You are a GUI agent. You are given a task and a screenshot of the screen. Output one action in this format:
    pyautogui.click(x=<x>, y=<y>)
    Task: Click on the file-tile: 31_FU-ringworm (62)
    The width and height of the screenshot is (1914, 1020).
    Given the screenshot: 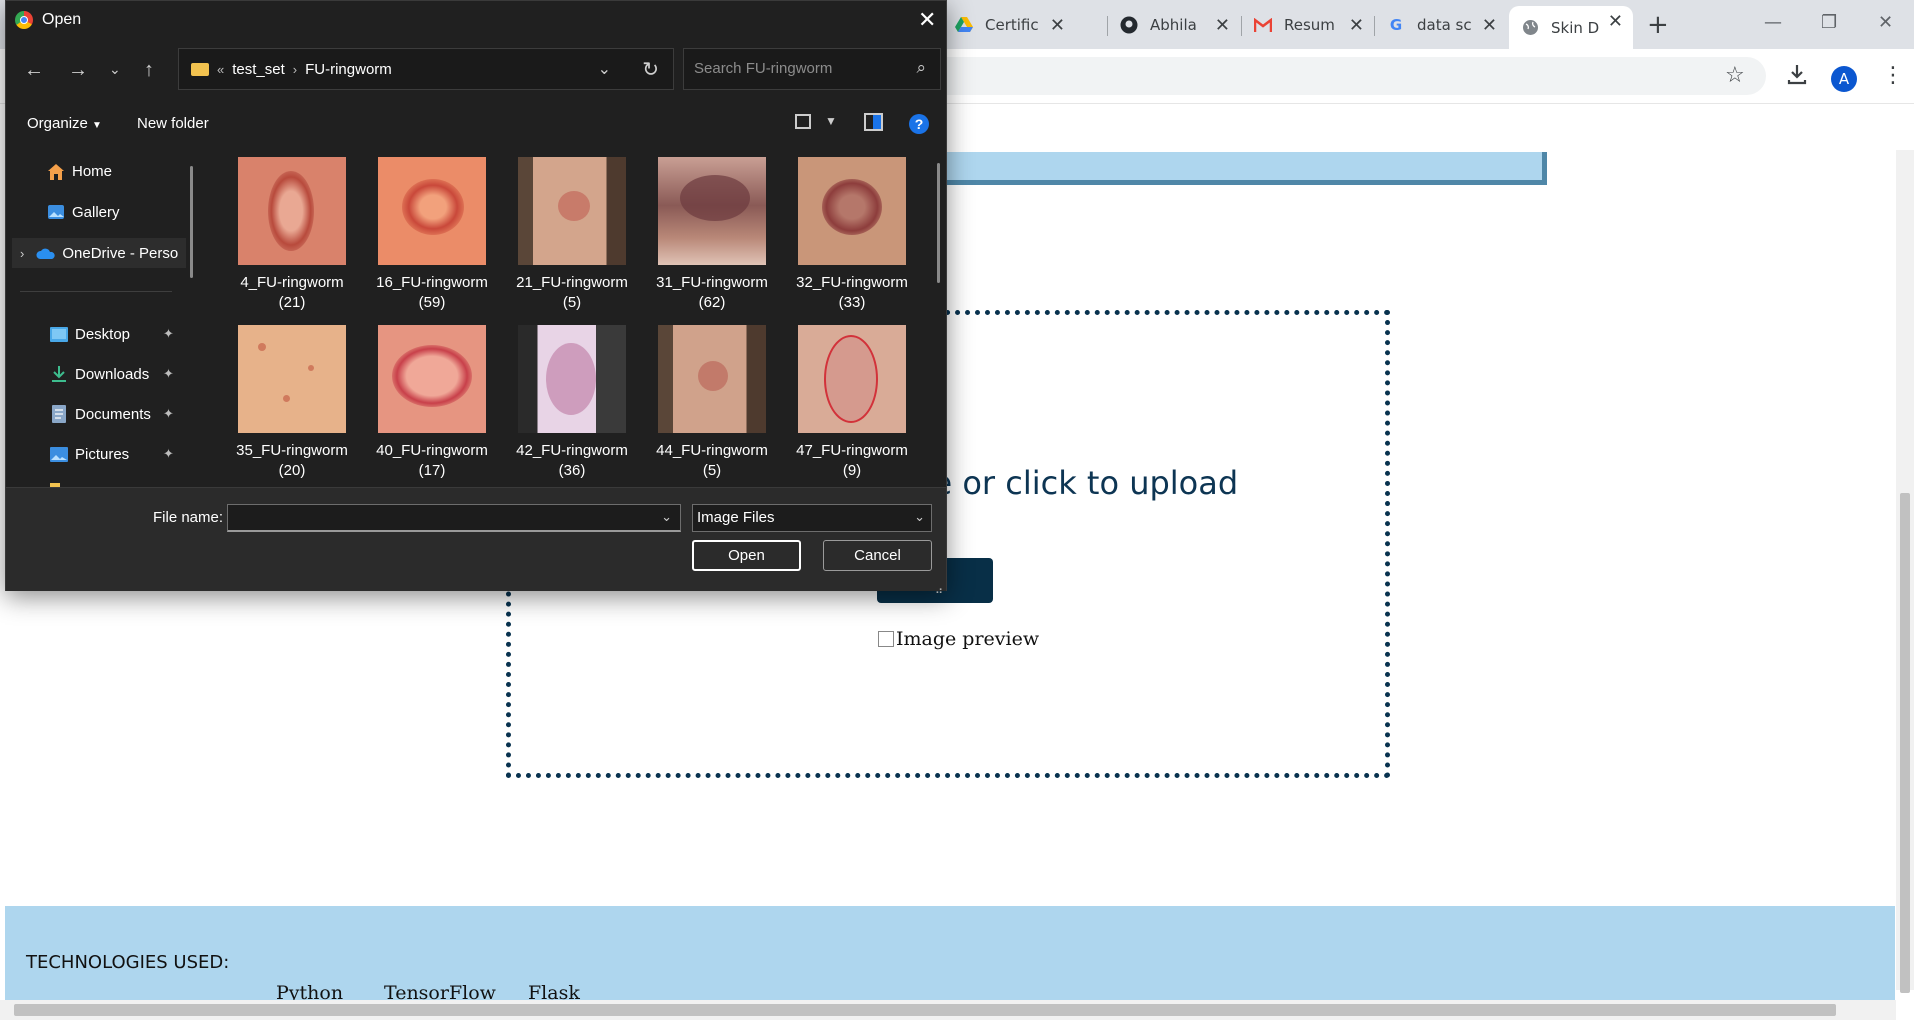 What is the action you would take?
    pyautogui.click(x=712, y=233)
    